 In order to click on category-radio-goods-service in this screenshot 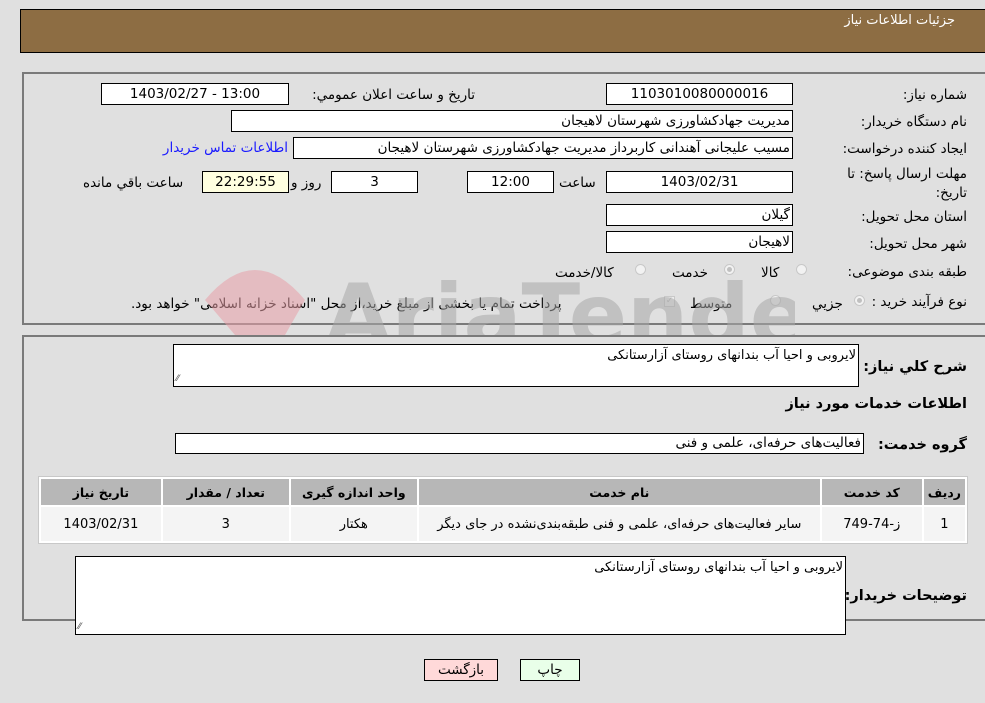, I will do `click(640, 269)`.